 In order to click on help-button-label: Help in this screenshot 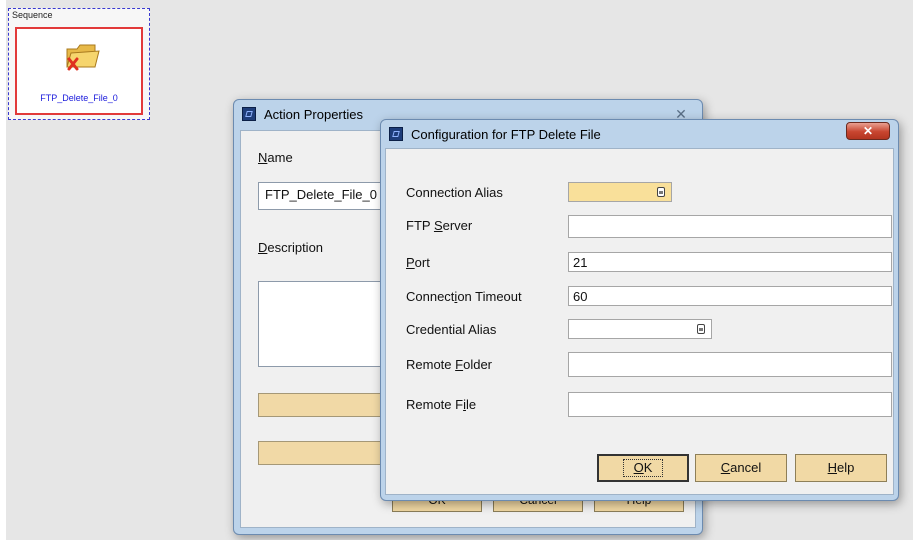, I will do `click(841, 467)`.